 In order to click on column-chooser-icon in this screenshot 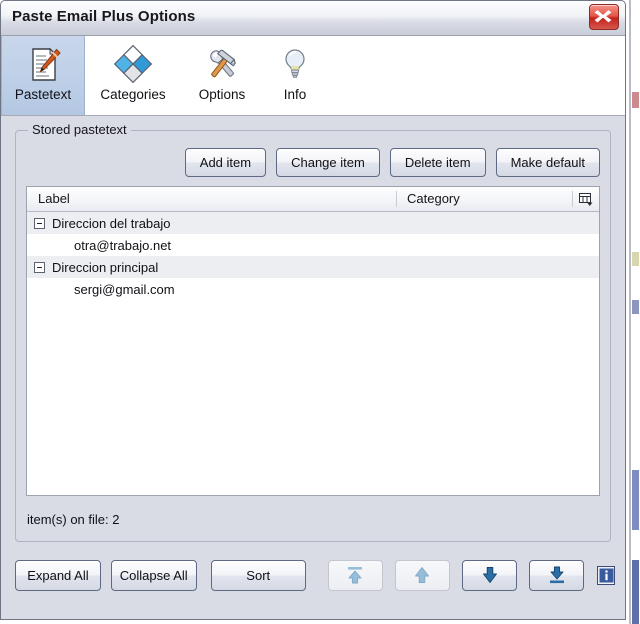, I will do `click(586, 199)`.